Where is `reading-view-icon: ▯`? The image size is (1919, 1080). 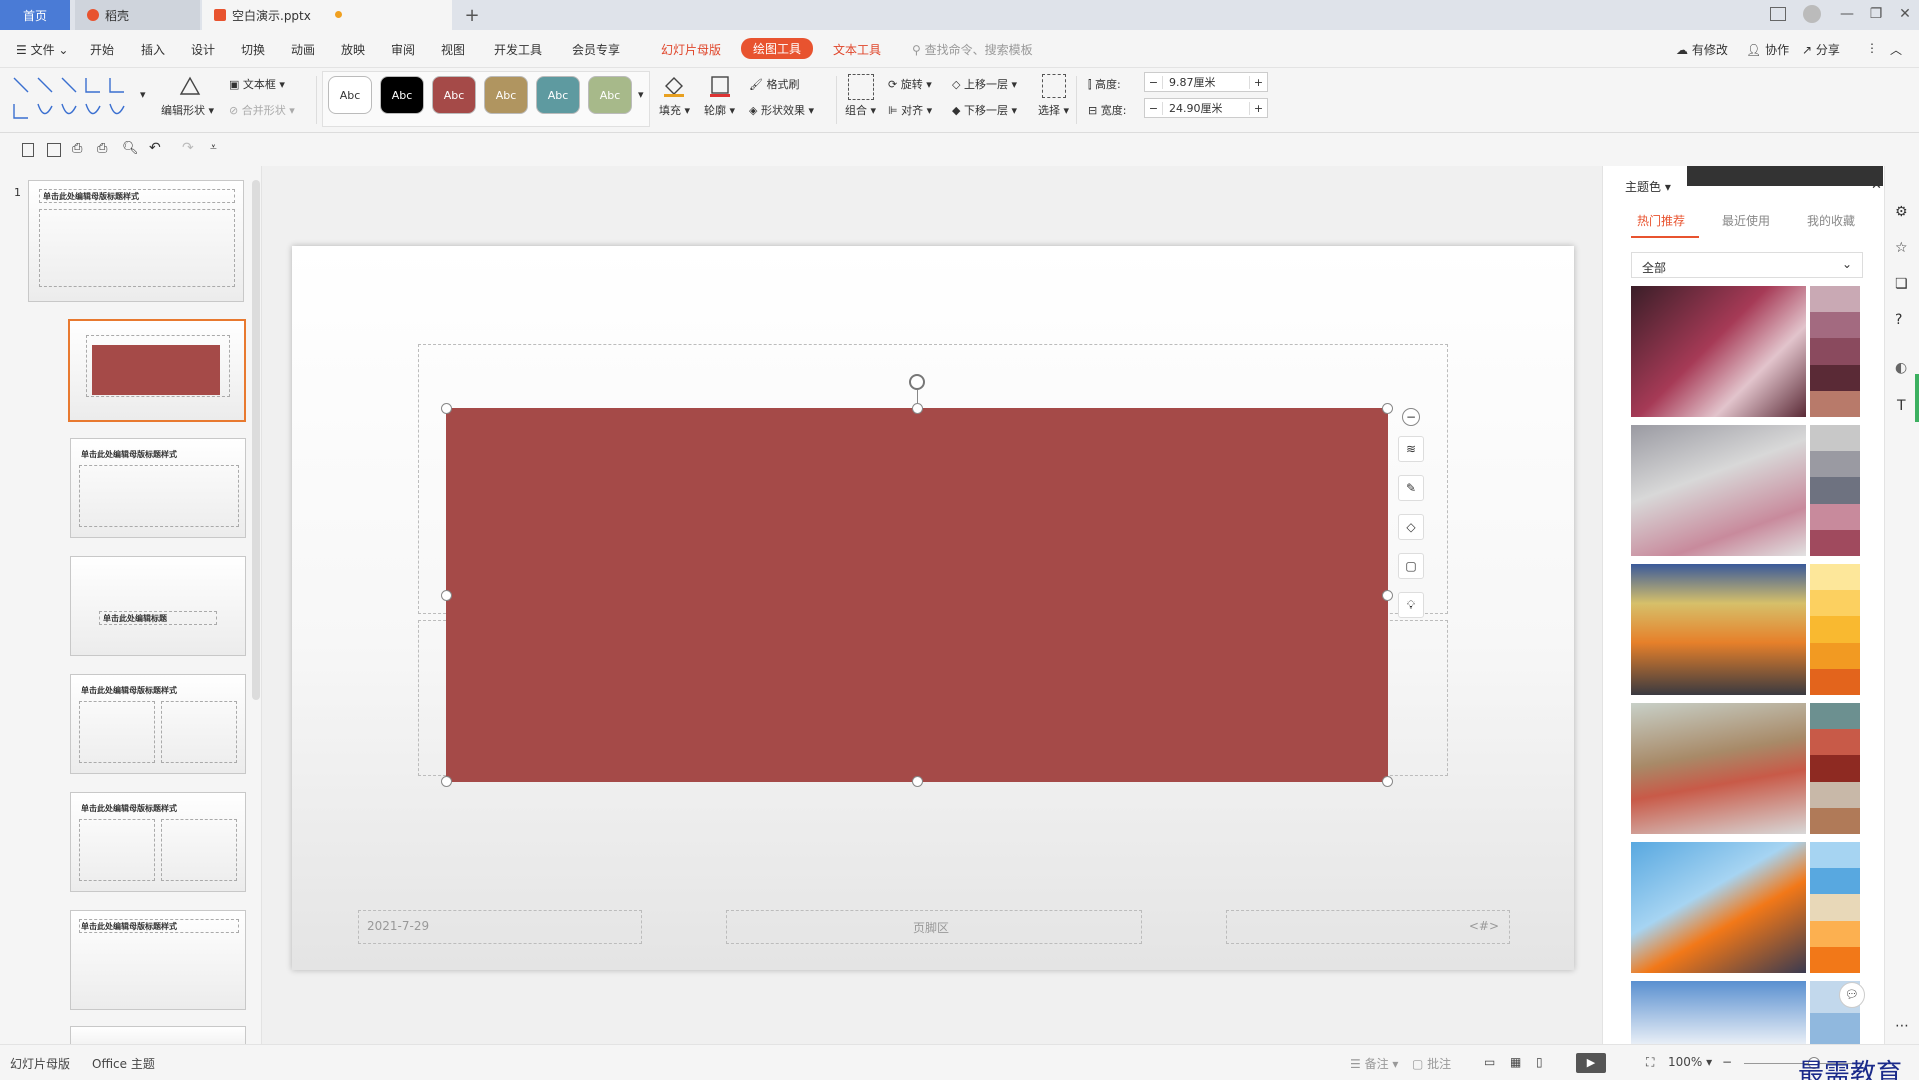 reading-view-icon: ▯ is located at coordinates (1539, 1062).